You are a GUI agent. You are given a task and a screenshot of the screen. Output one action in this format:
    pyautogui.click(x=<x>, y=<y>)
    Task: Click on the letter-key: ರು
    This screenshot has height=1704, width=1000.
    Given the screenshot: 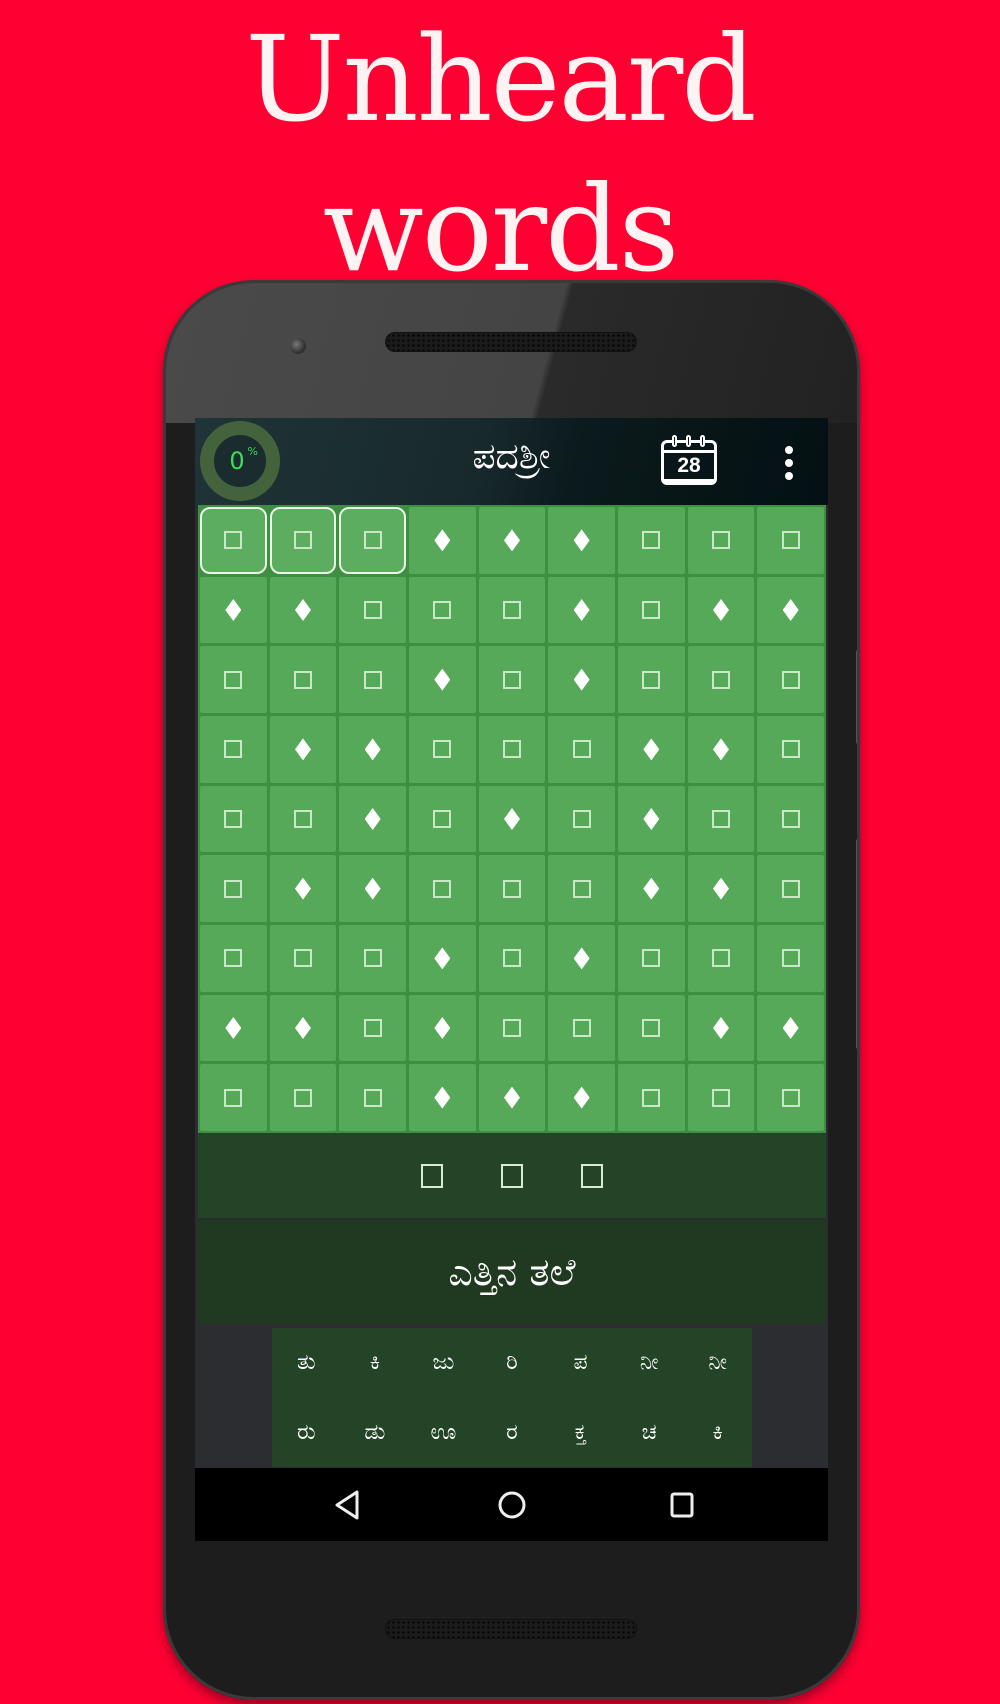 What is the action you would take?
    pyautogui.click(x=306, y=1433)
    